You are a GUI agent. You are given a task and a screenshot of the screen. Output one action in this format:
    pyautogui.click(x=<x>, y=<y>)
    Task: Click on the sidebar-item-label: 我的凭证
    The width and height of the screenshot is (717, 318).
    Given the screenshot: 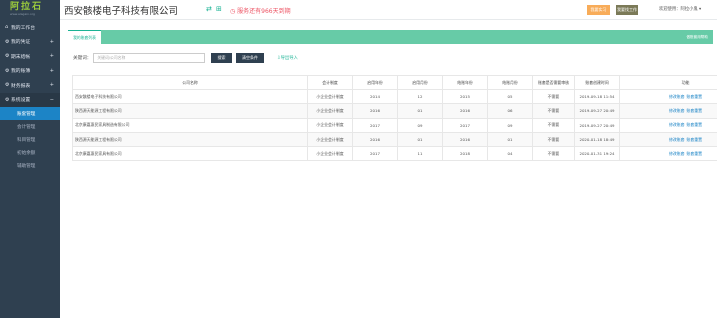 What is the action you would take?
    pyautogui.click(x=21, y=43)
    